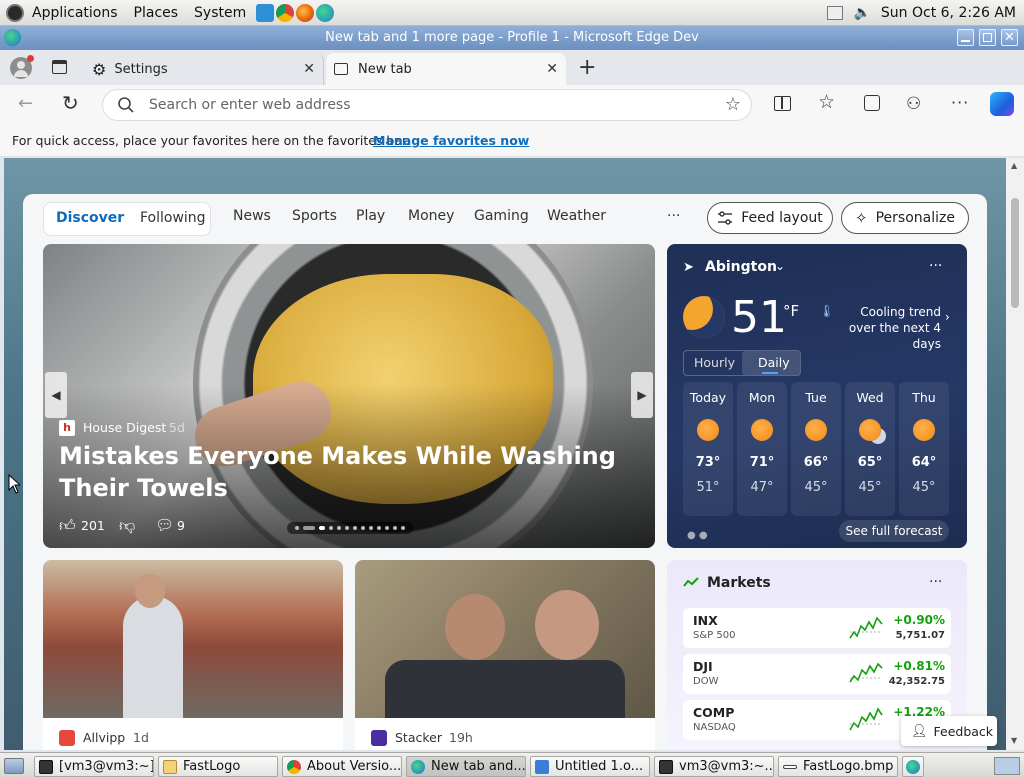 The width and height of the screenshot is (1024, 778). Describe the element at coordinates (935, 266) in the screenshot. I see `weather-more-icon: ···` at that location.